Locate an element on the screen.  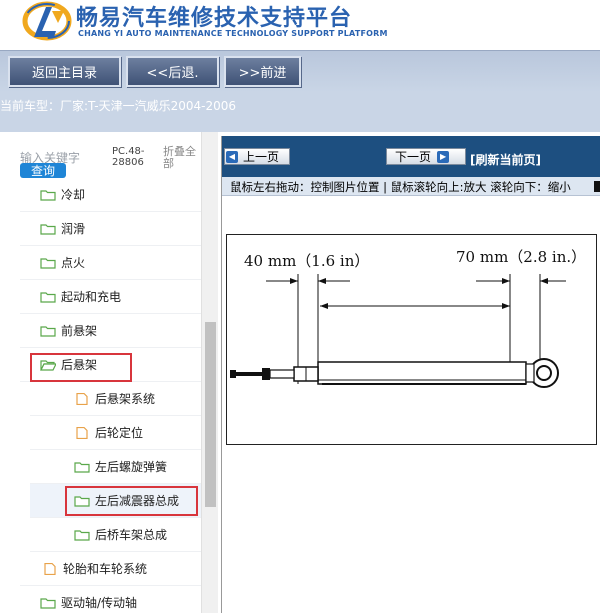
tree-item-label: 冷却 is located at coordinates (73, 195).